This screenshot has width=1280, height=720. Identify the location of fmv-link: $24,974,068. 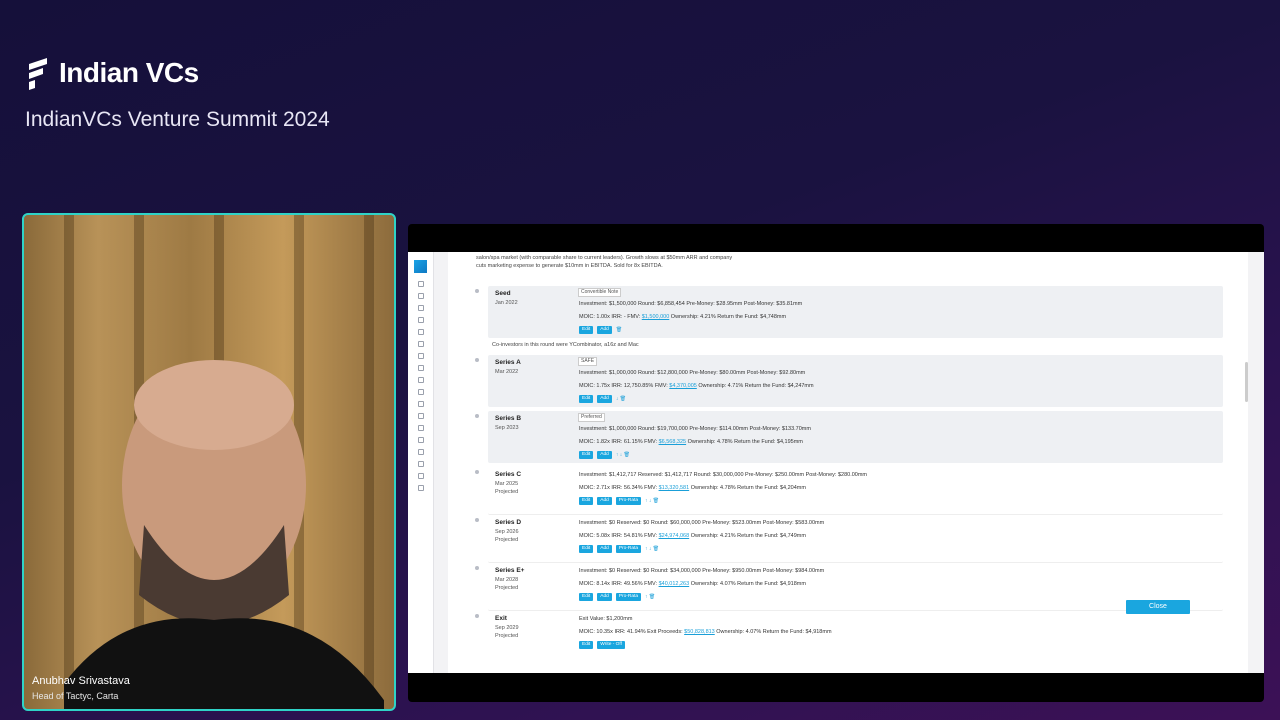
(674, 536).